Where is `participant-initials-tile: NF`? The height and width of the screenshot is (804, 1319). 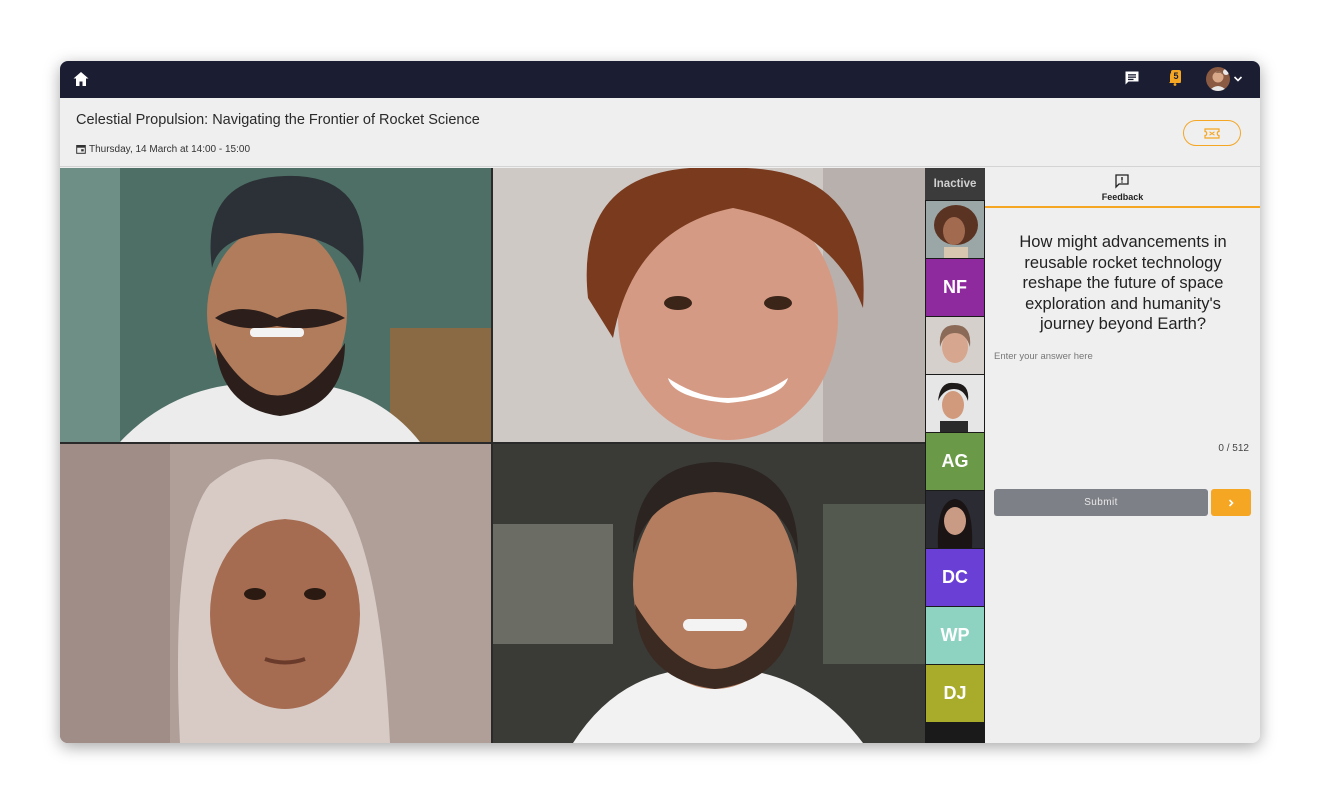
participant-initials-tile: NF is located at coordinates (955, 287).